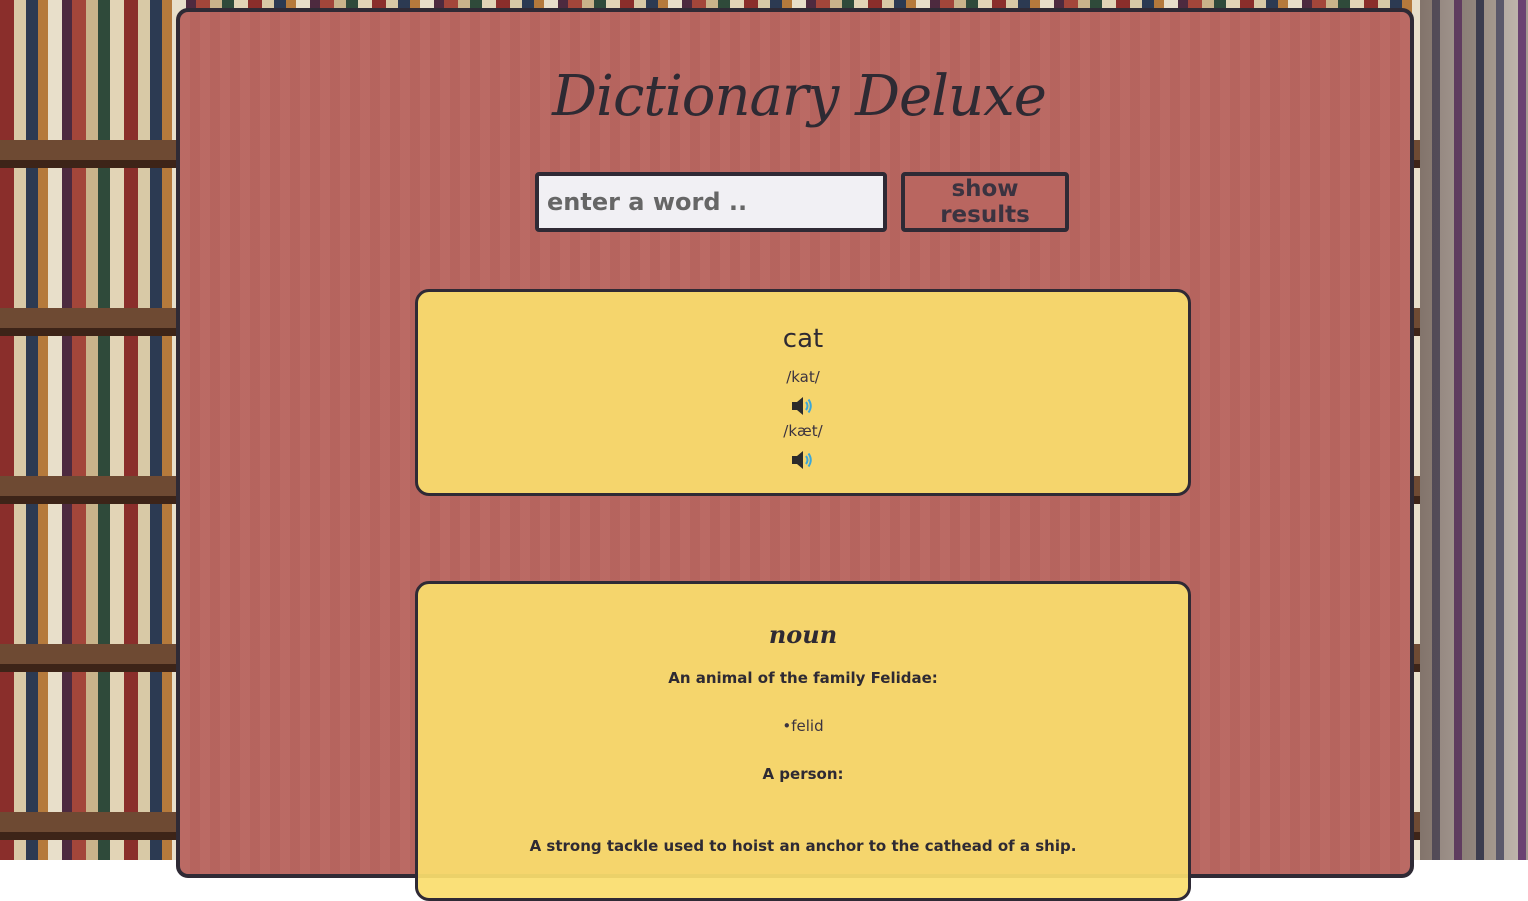 The image size is (1528, 901). Describe the element at coordinates (803, 392) in the screenshot. I see `word-card: cat /kat/ /kæt/` at that location.